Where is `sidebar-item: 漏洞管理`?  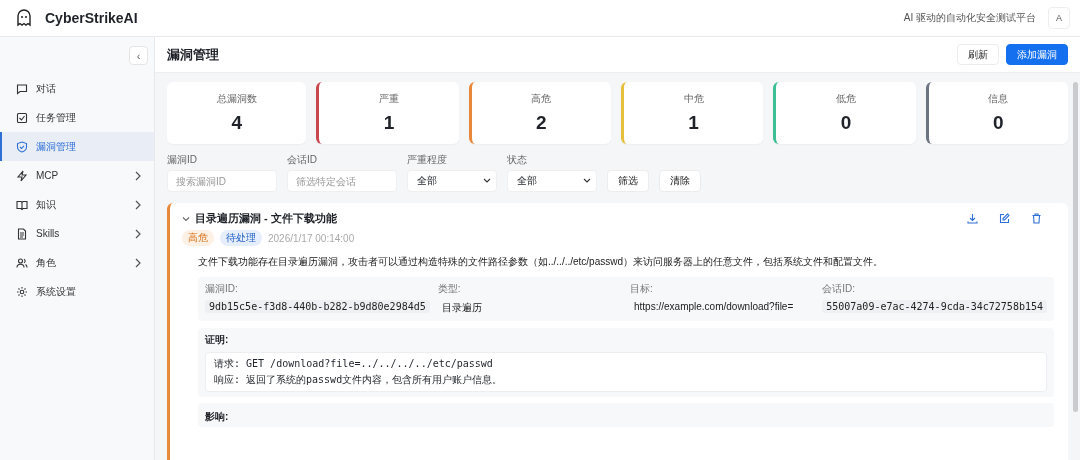 sidebar-item: 漏洞管理 is located at coordinates (77, 146).